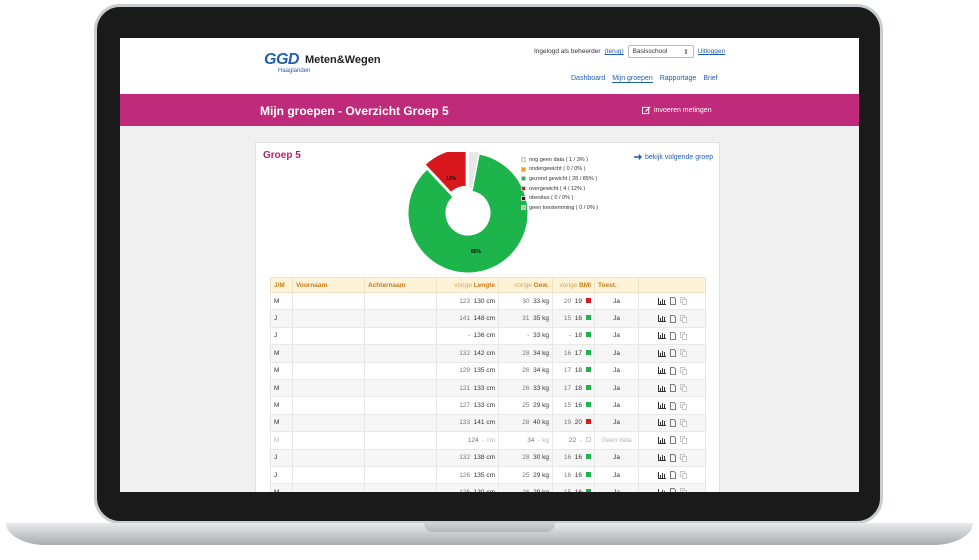 The image size is (979, 560). I want to click on table-row: M126 130 cm26 29 kg15 16Ja, so click(488, 487).